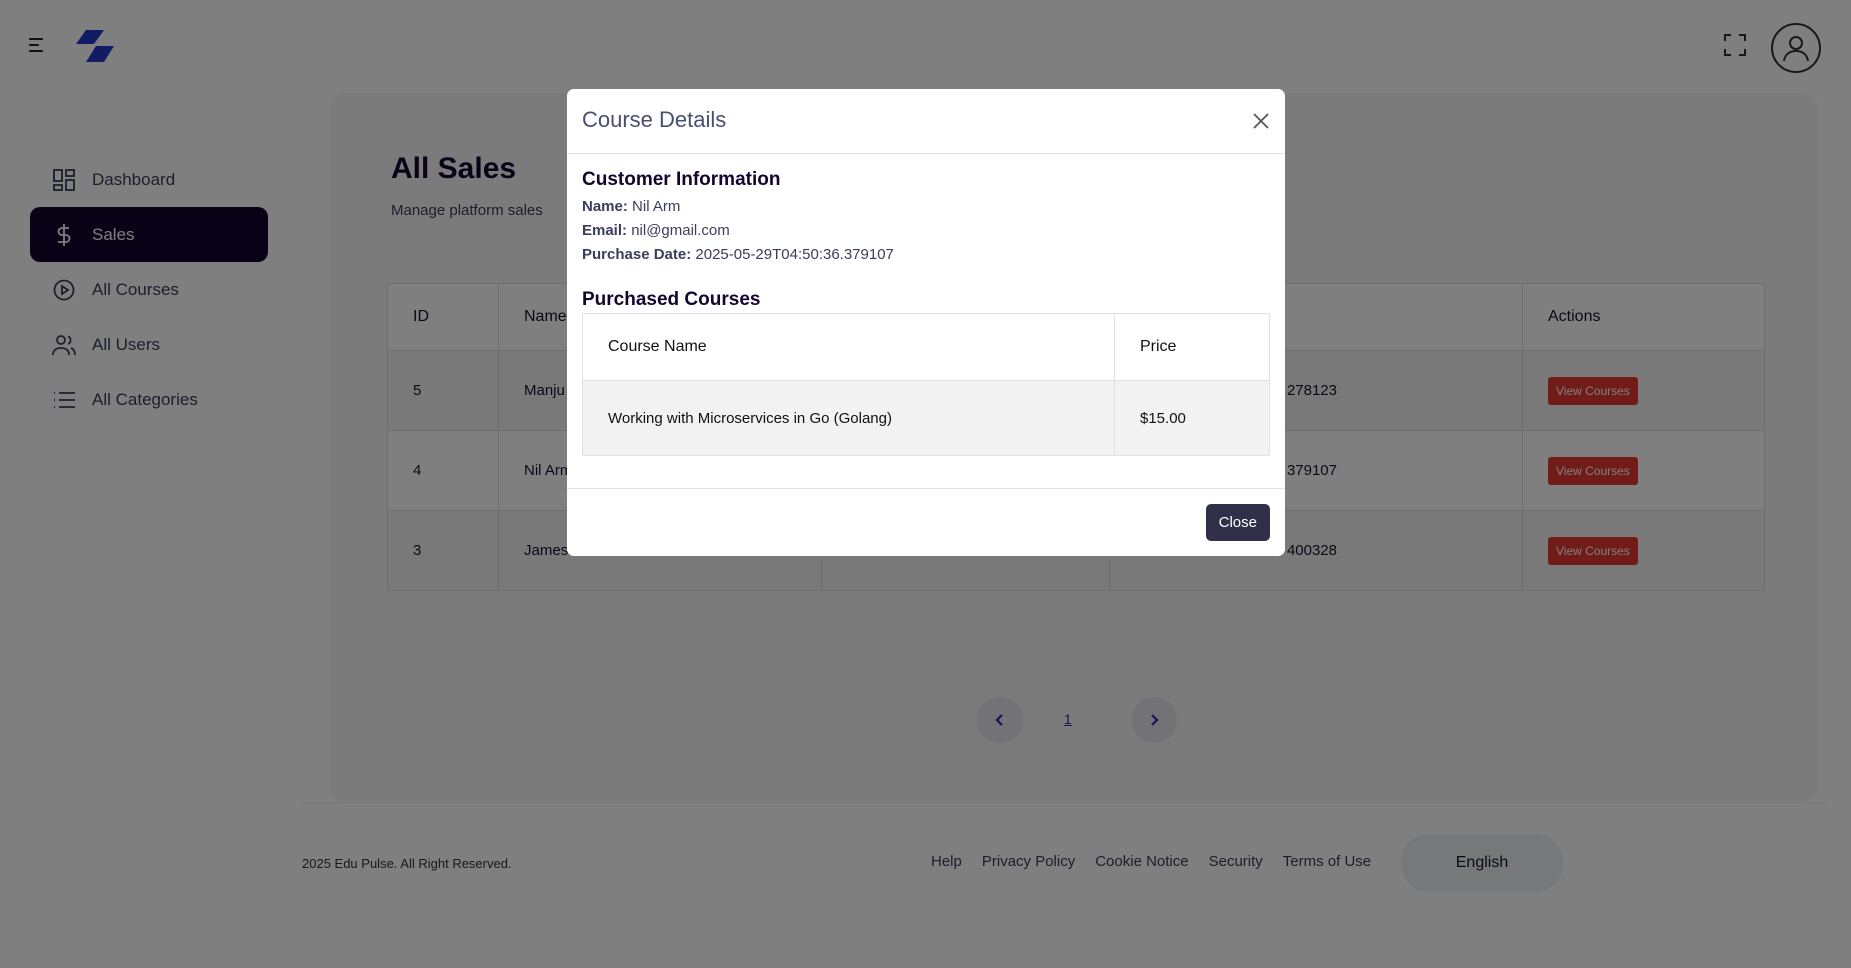 The image size is (1851, 968). I want to click on purchased-courses-heading: Purchased Courses, so click(671, 299).